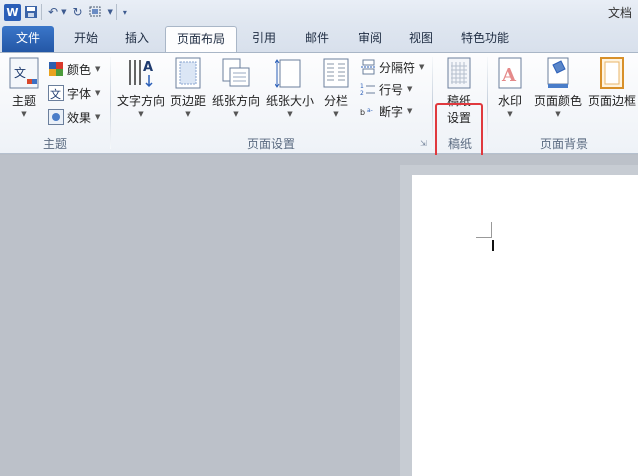  I want to click on title-bar: W ↶ ▼ ↻ ▼ ▾ 文档, so click(319, 12).